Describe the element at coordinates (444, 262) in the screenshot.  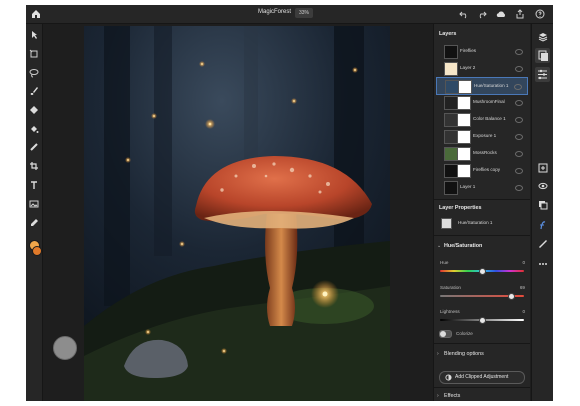
I see `hue-label: Hue` at that location.